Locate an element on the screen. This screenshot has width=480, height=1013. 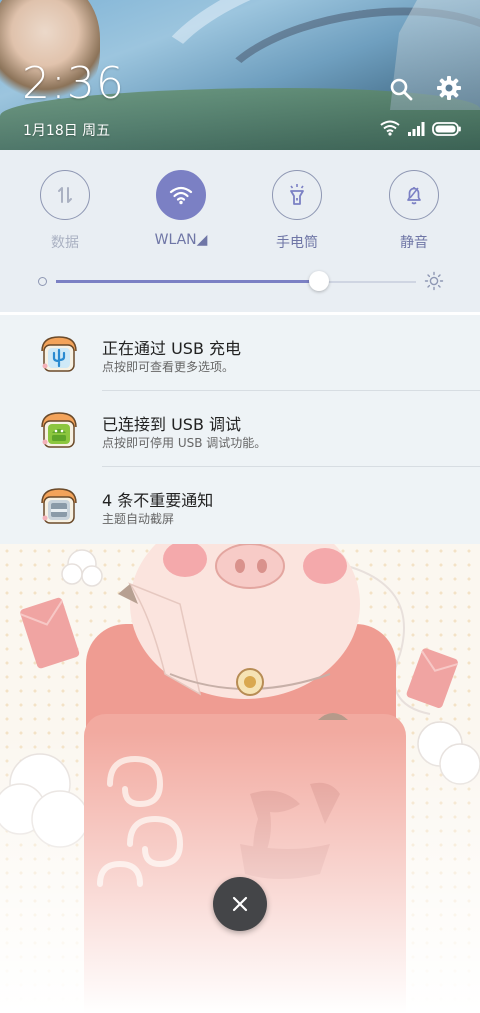
tile-wlan: WLAN◢ is located at coordinates (181, 215).